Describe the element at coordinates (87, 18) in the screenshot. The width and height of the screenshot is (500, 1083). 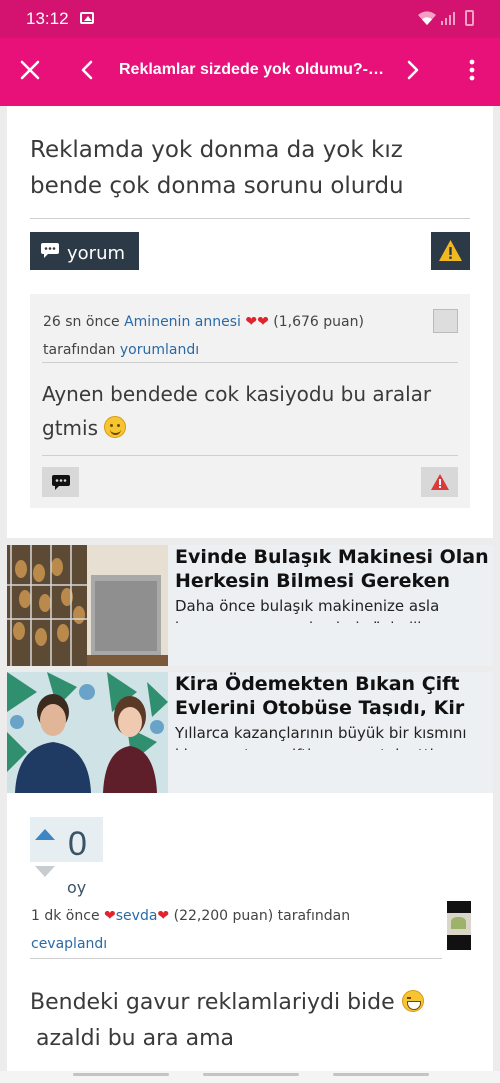
I see `image-notification-icon` at that location.